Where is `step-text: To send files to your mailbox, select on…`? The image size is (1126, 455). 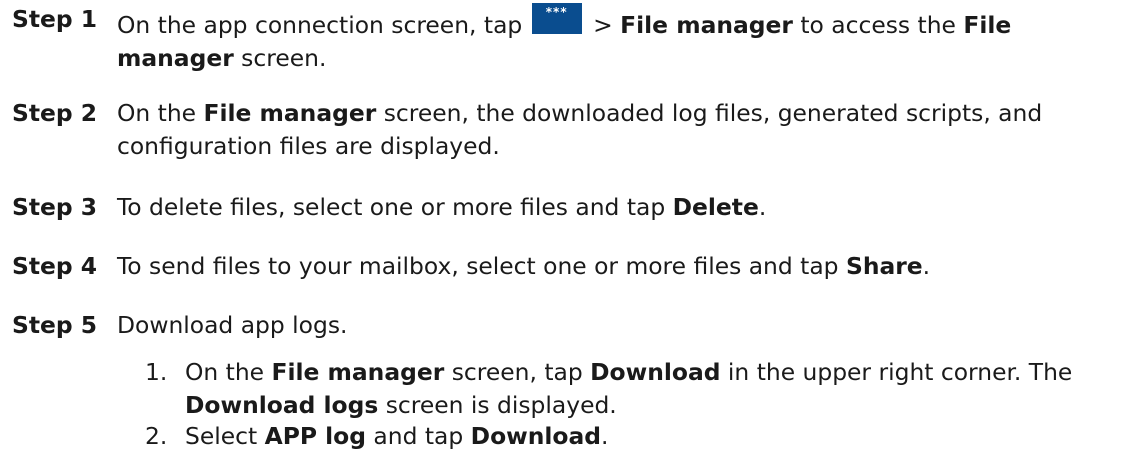
step-text: To send files to your mailbox, select on… is located at coordinates (597, 266).